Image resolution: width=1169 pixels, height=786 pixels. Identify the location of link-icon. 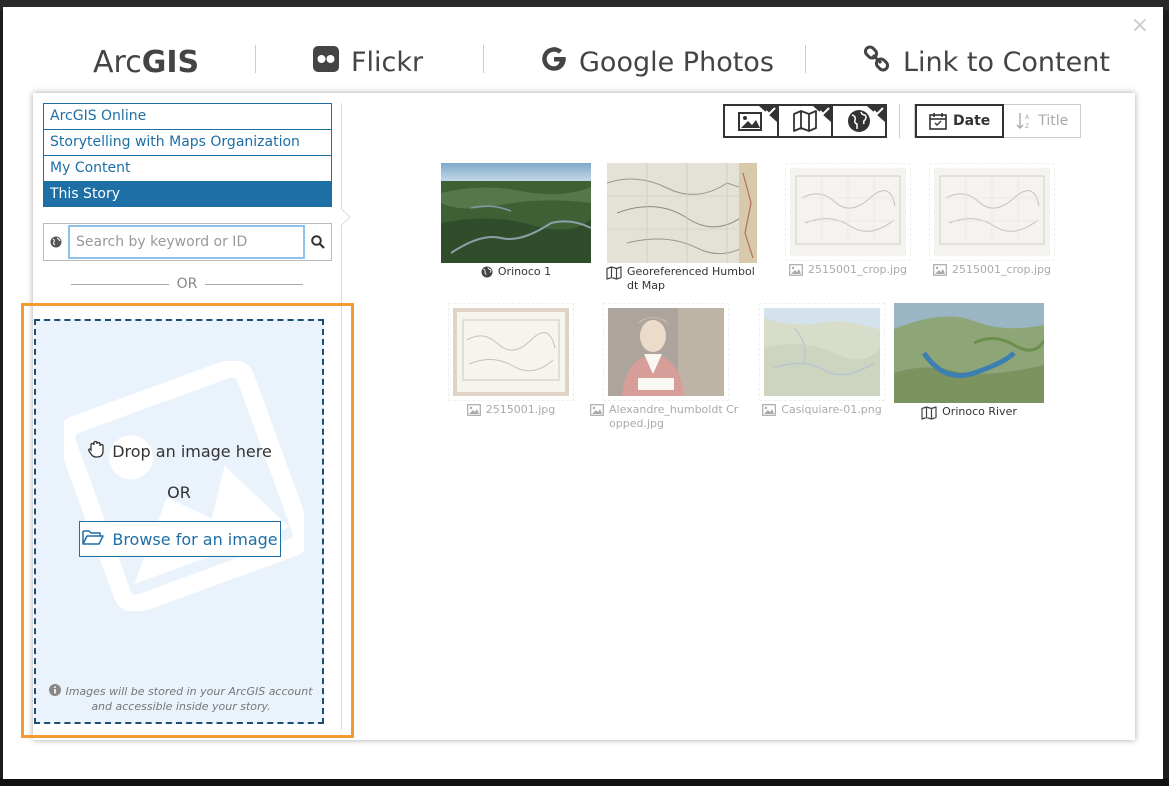
(877, 62).